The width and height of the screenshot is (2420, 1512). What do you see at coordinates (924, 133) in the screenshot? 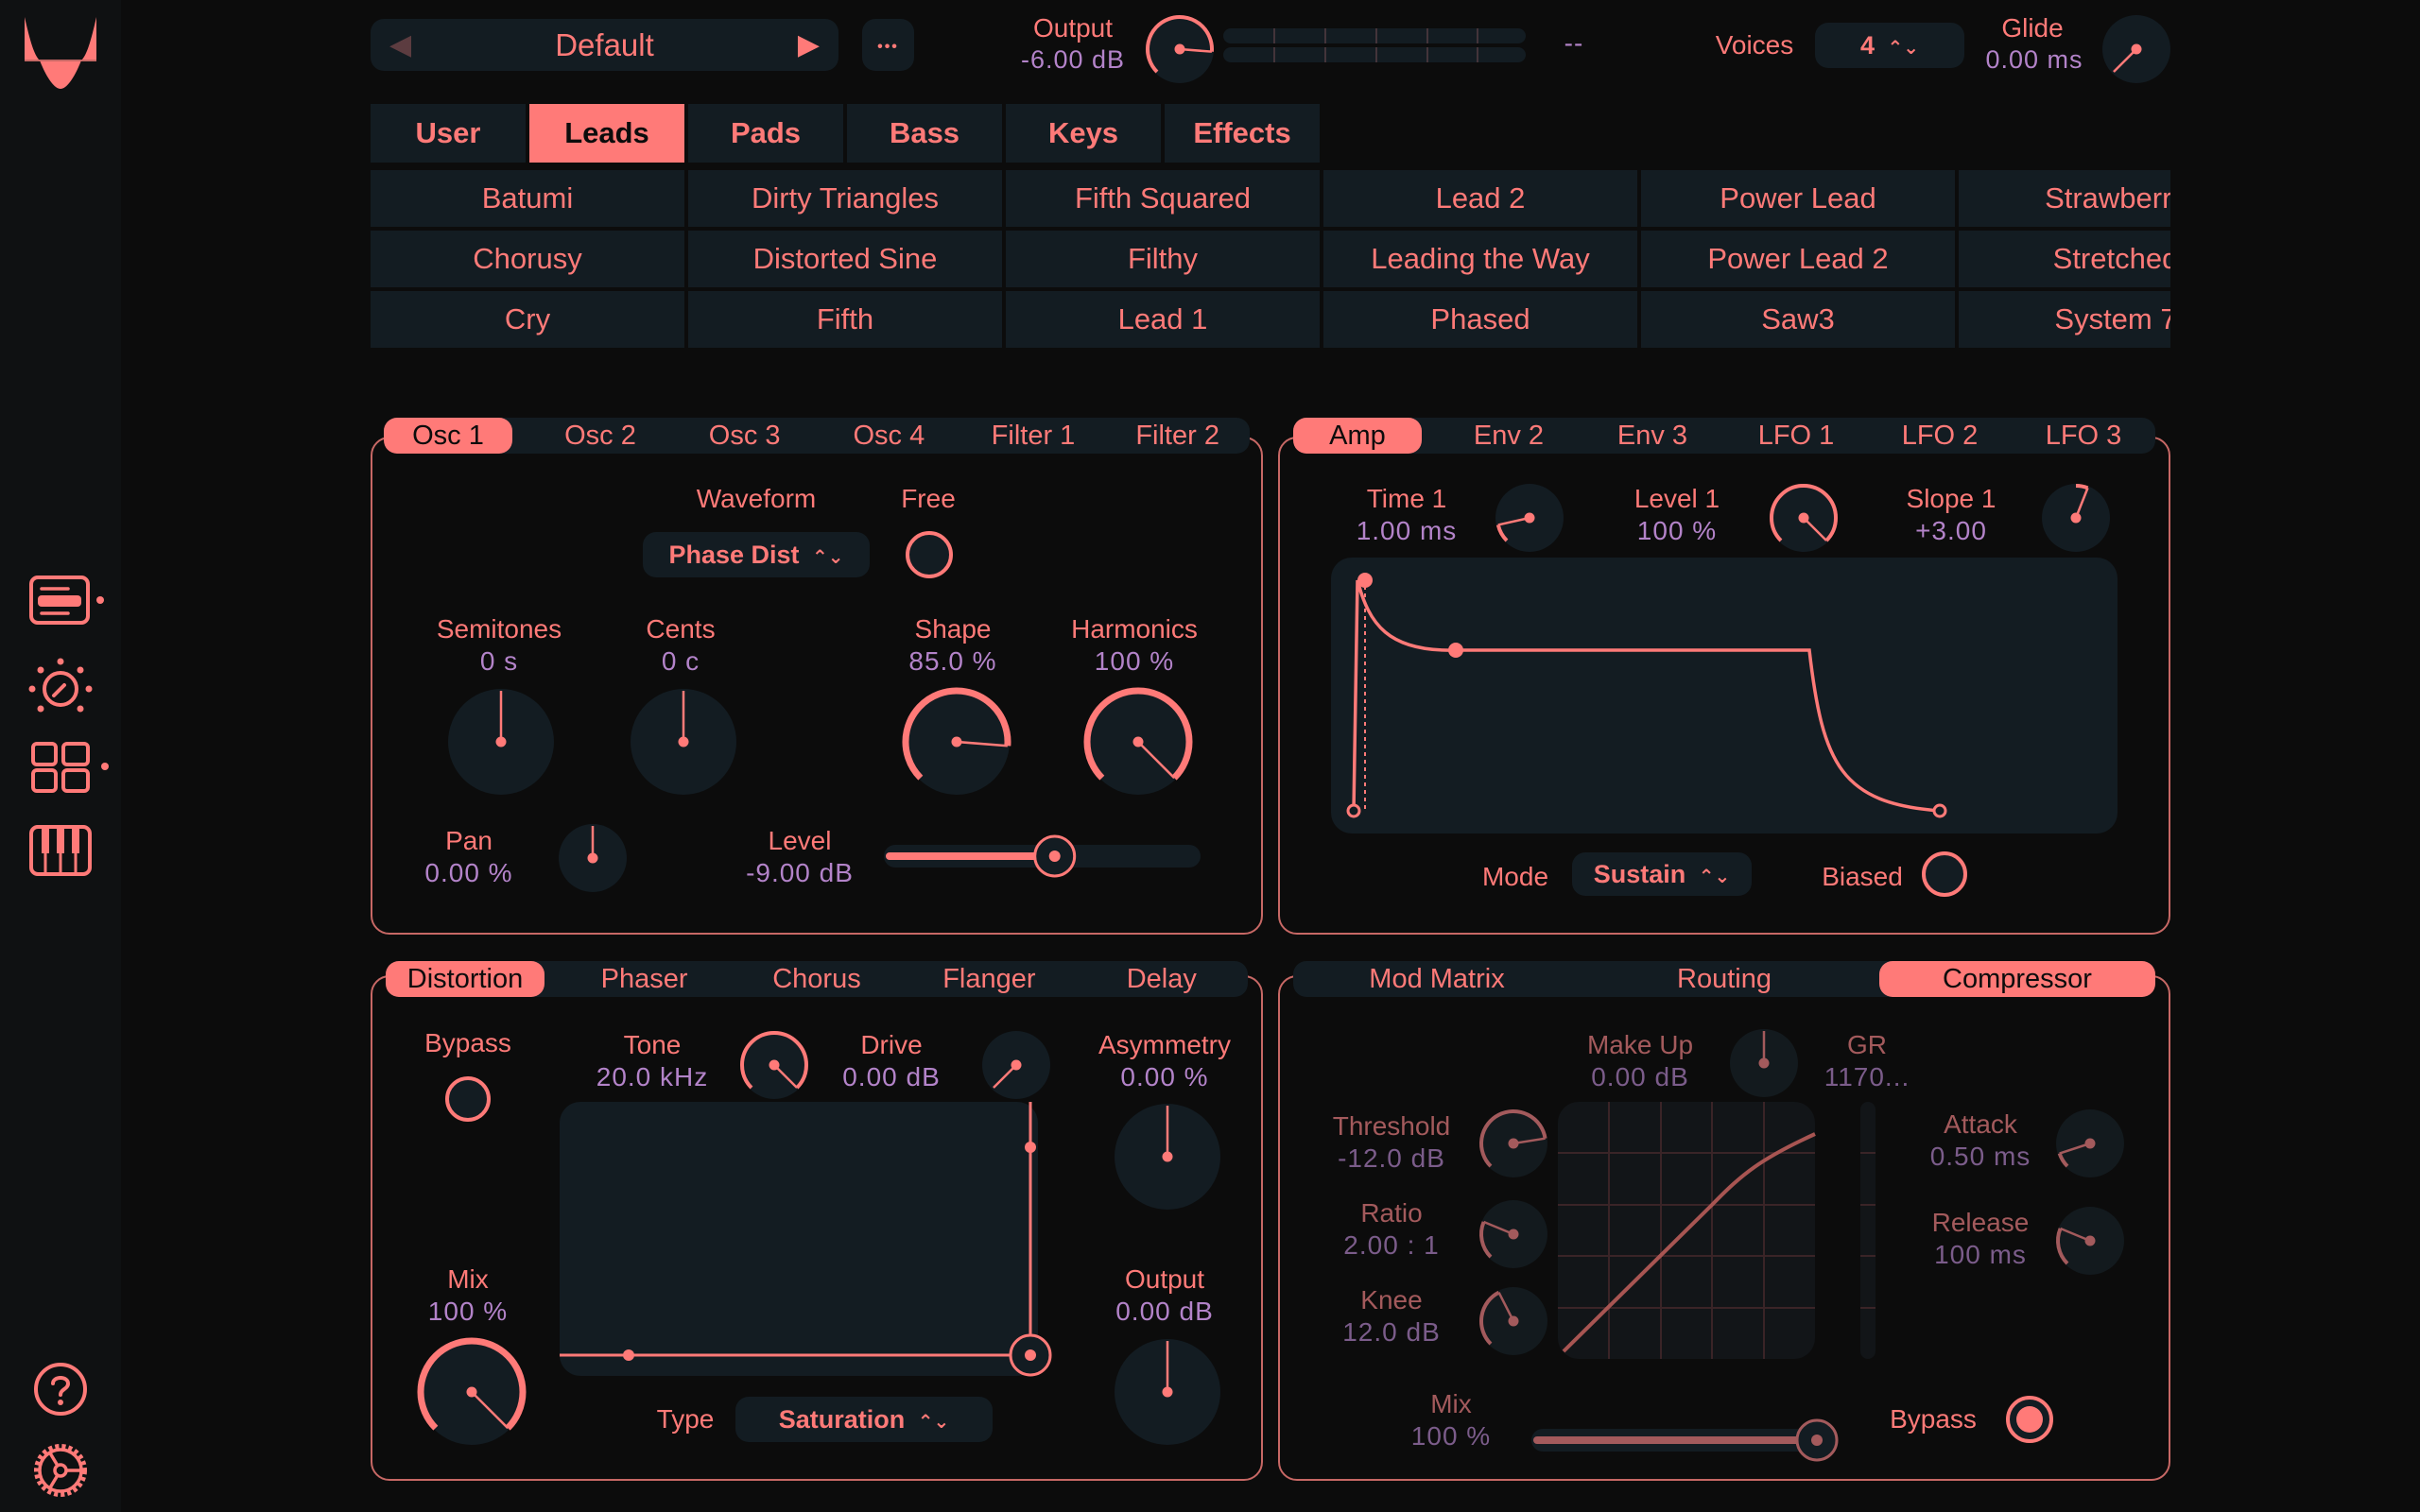
I see `category-tab-bass: Bass` at bounding box center [924, 133].